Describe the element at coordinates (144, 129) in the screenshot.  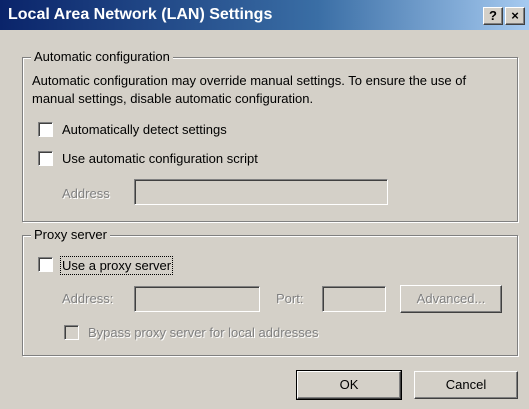
I see `auto-detect-label: Automatically detect settings` at that location.